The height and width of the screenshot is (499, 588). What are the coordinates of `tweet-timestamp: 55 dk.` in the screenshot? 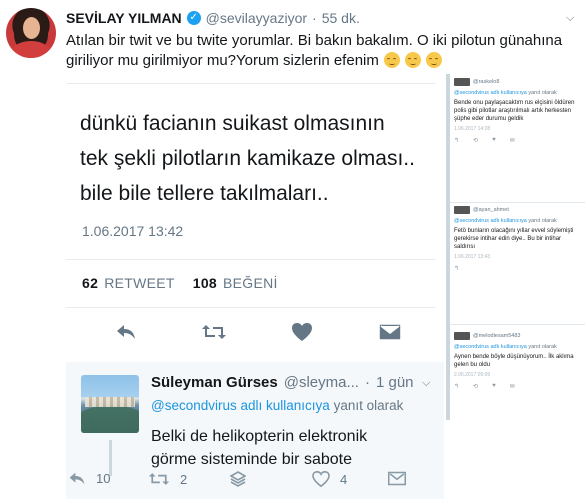 It's located at (341, 18).